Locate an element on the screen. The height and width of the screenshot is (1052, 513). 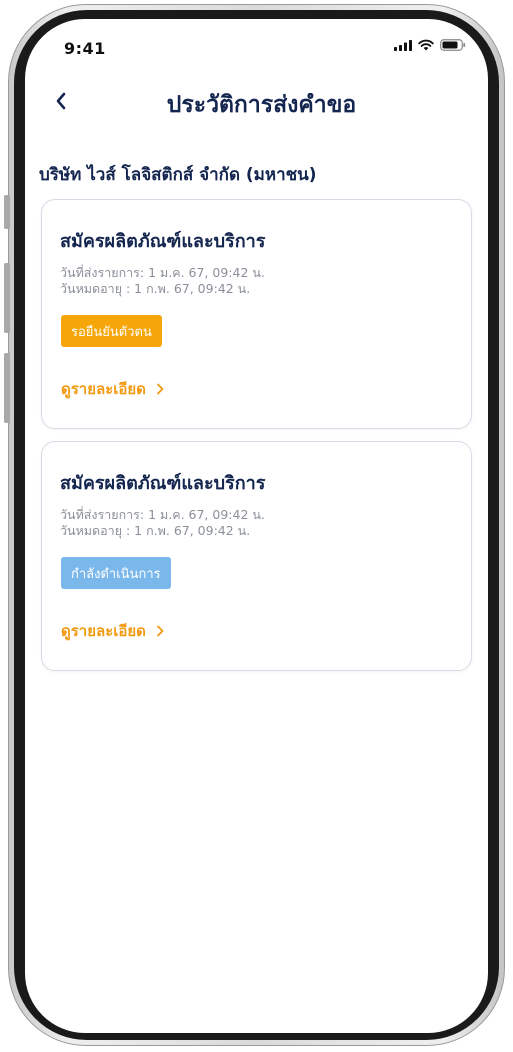
battery-icon is located at coordinates (453, 45).